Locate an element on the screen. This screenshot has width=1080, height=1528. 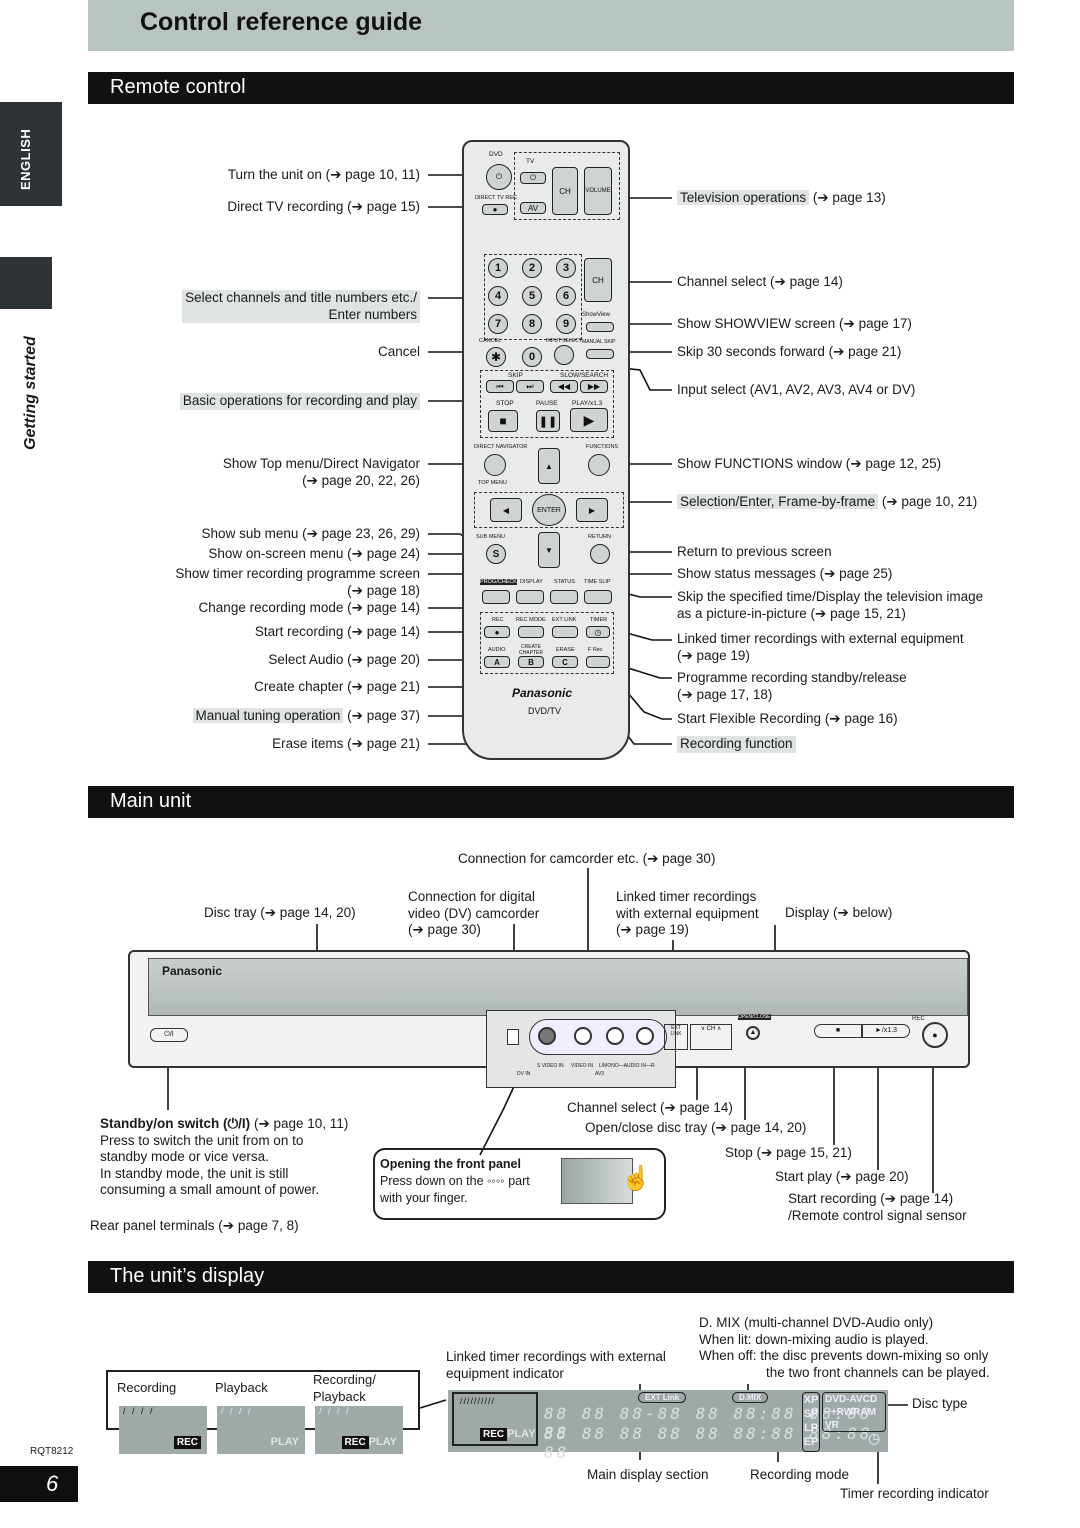
digit-9-button: 9 is located at coordinates (566, 324).